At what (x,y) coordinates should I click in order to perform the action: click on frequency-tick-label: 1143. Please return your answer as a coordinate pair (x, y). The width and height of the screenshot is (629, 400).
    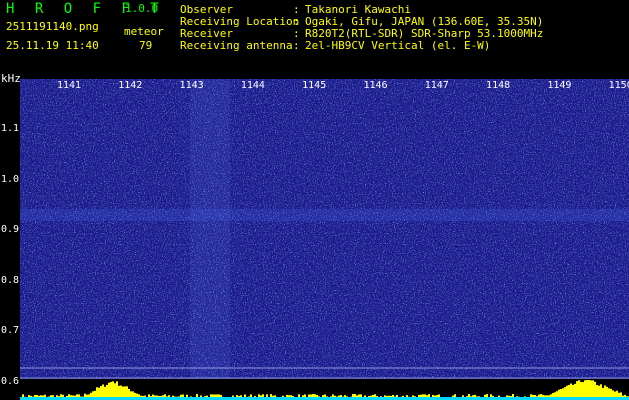
    Looking at the image, I should click on (191, 85).